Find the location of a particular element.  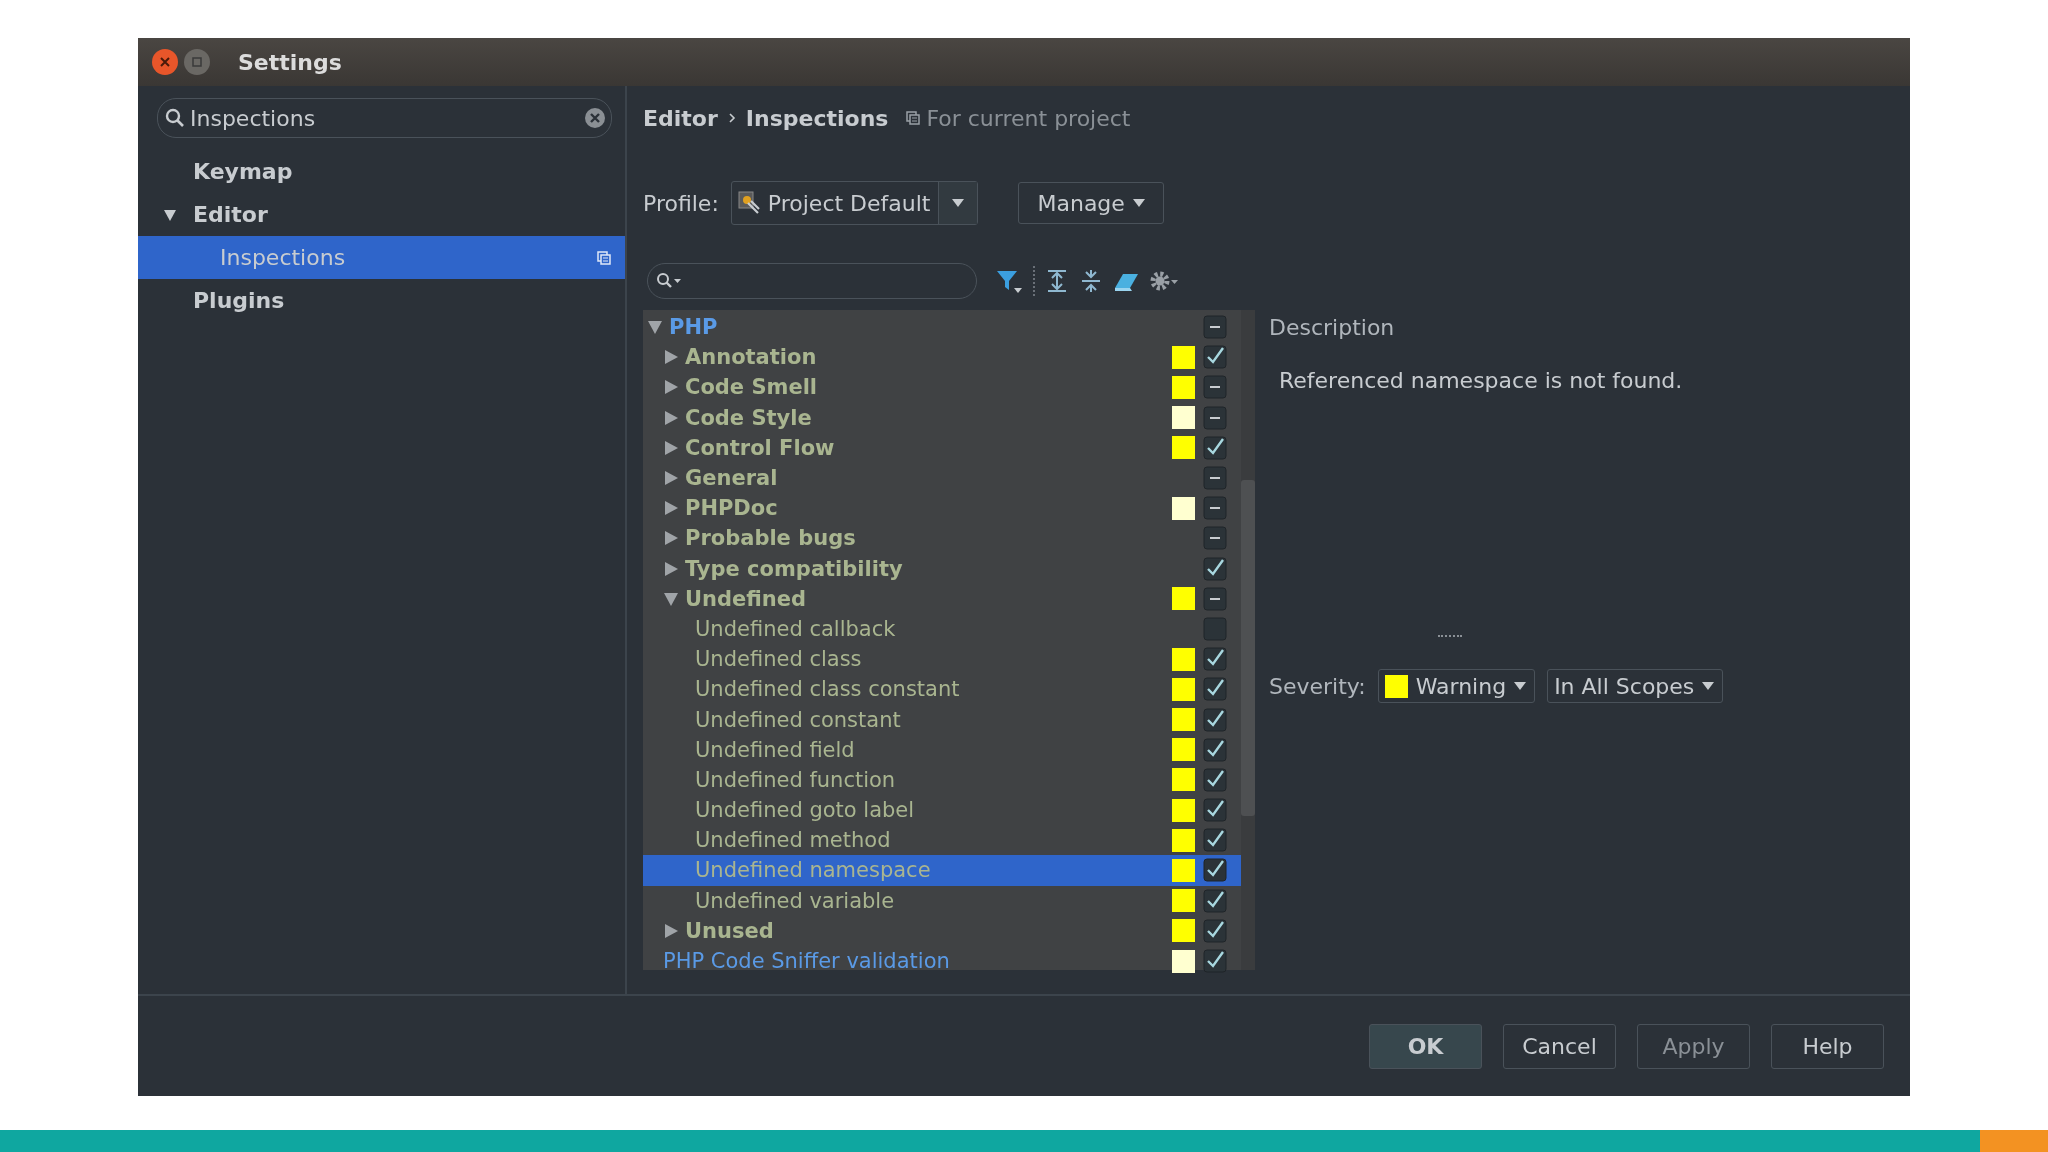

scrollbar is located at coordinates (1248, 640).